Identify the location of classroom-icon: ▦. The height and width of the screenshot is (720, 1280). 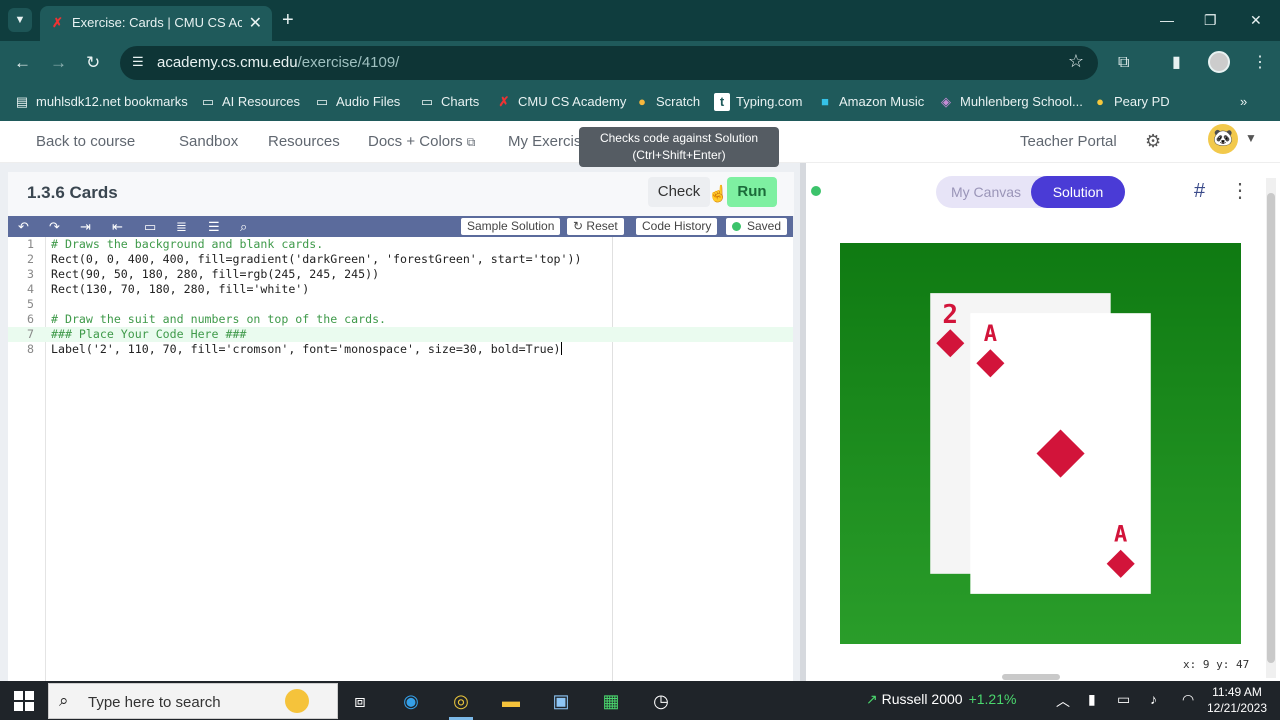
(611, 701).